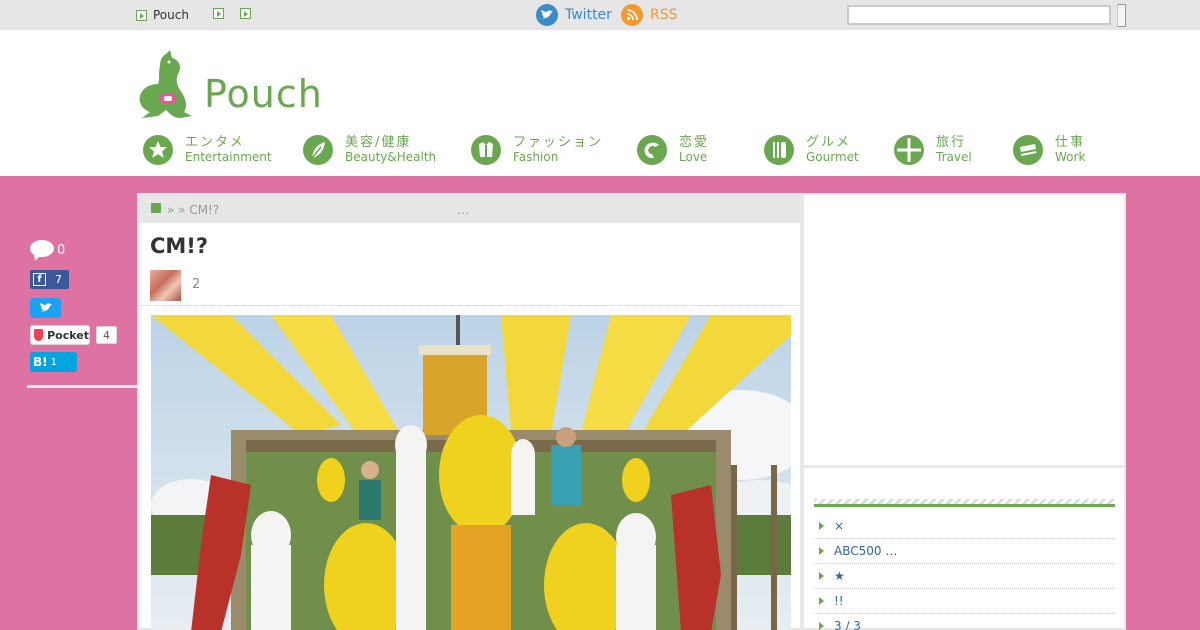  Describe the element at coordinates (171, 15) in the screenshot. I see `top-link-label: Pouch` at that location.